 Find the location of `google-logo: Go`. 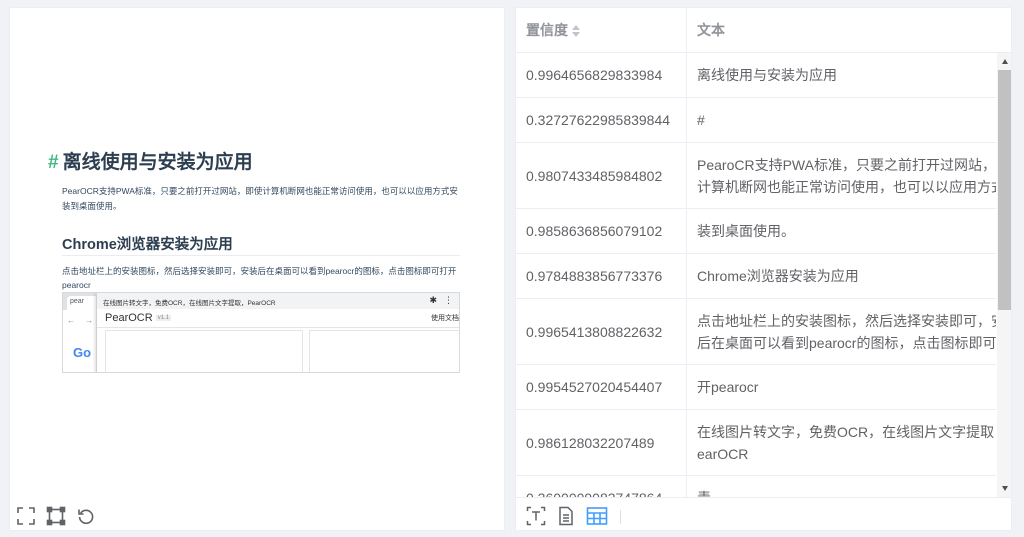

google-logo: Go is located at coordinates (82, 352).